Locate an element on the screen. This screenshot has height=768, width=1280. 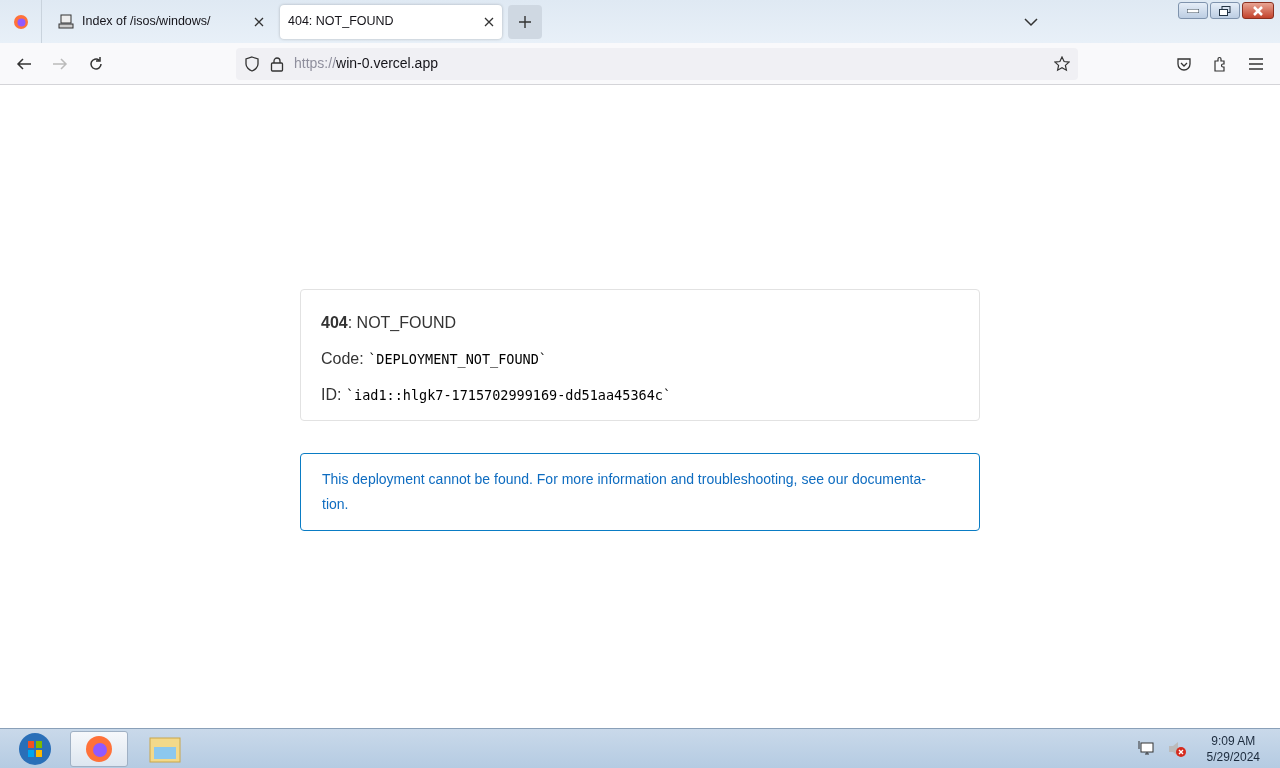
error-code-line: Code: `DEPLOYMENT_NOT_FOUND` is located at coordinates (434, 359).